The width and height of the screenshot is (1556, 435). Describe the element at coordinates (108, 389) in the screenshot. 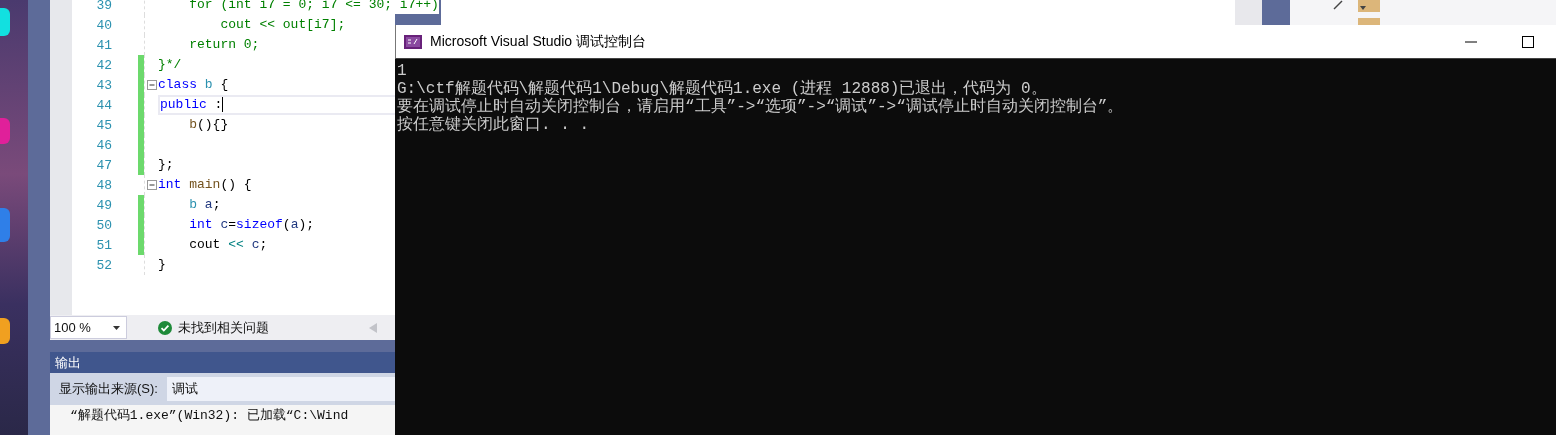

I see `source-label: 显示输出来源(S):` at that location.